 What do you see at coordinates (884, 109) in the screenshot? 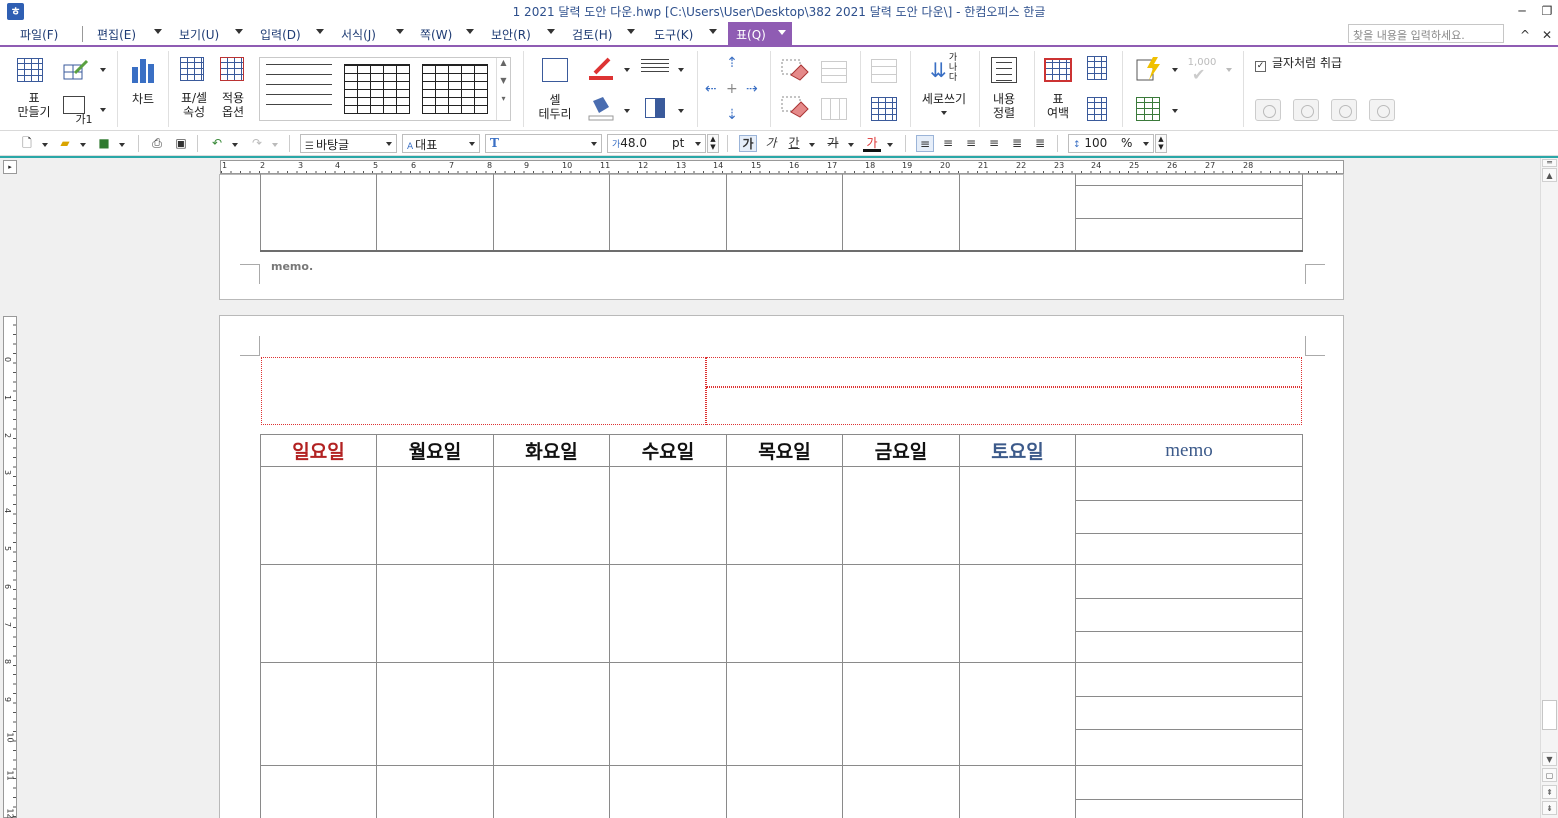
I see `equal-width-icon` at bounding box center [884, 109].